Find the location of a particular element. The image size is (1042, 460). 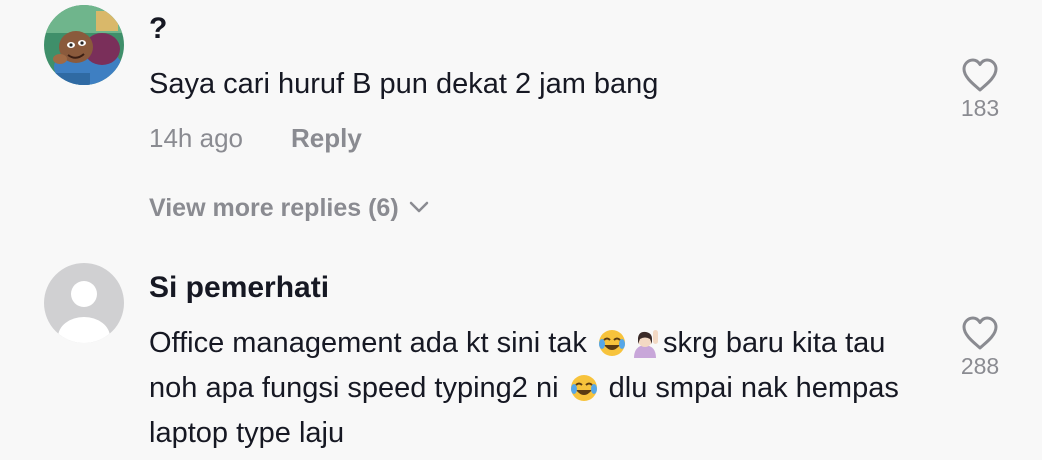

default-avatar-icon is located at coordinates (84, 303).